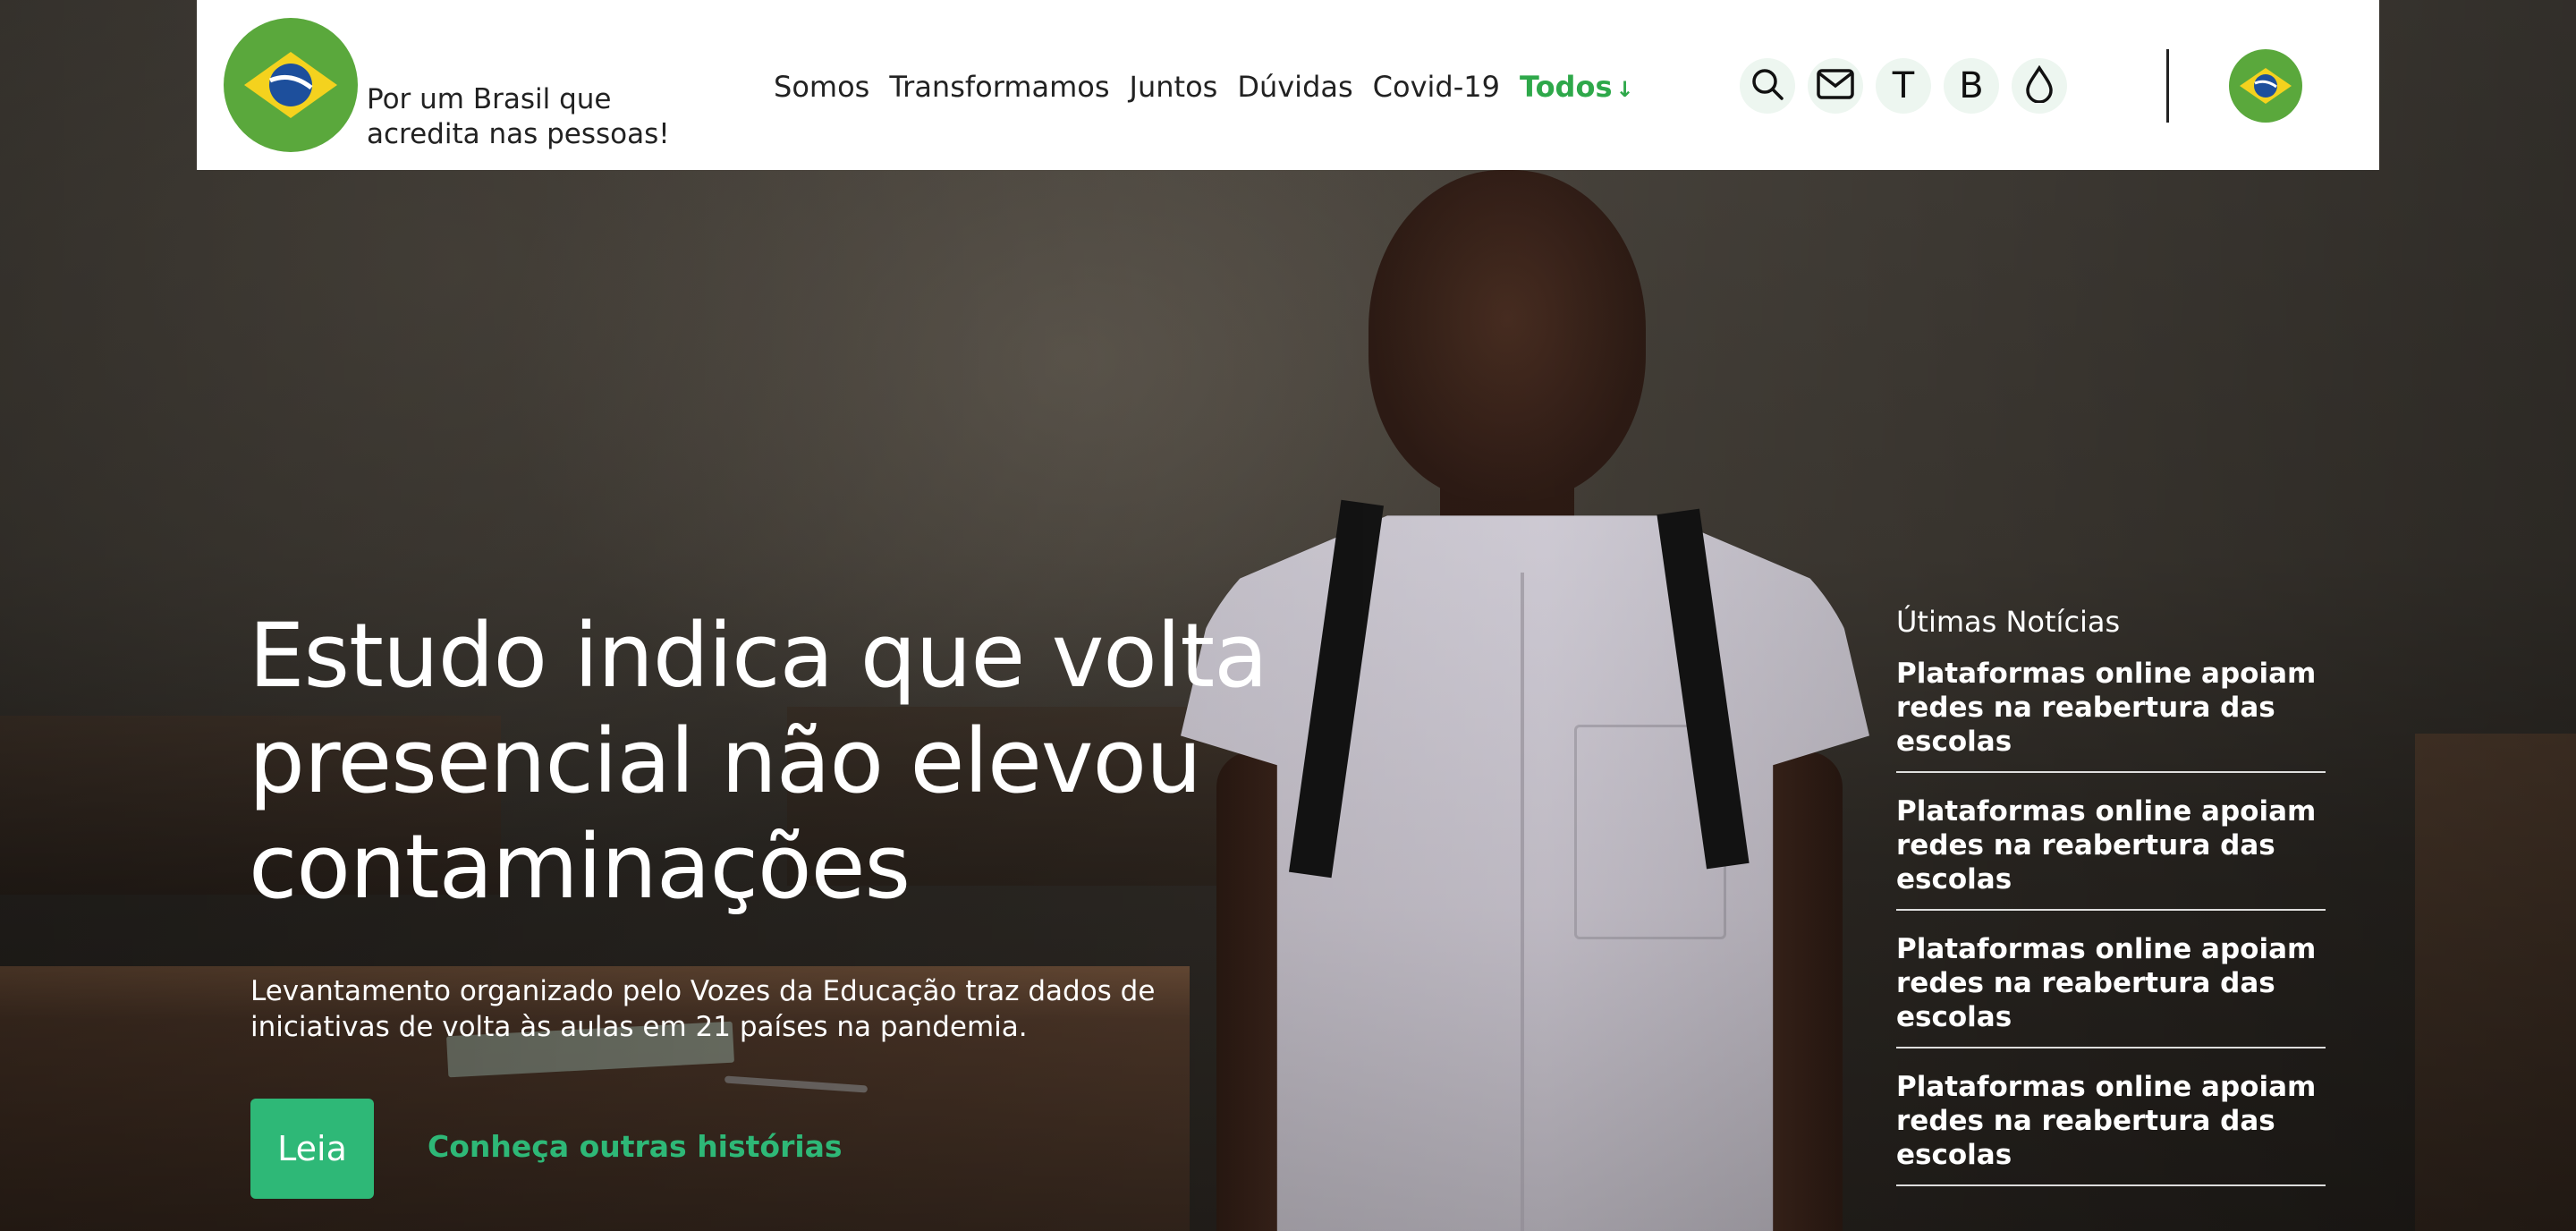 The image size is (2576, 1231). I want to click on contrast-button, so click(2039, 86).